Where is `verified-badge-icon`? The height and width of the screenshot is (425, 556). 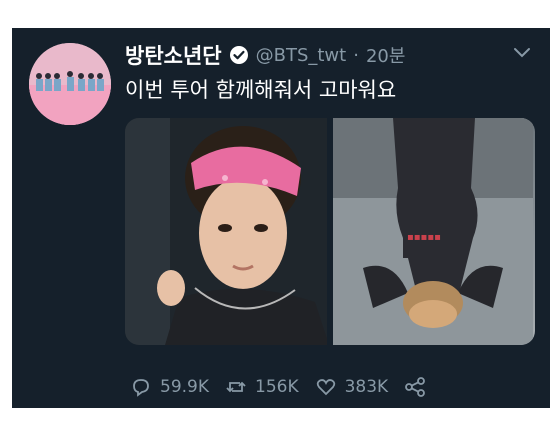
verified-badge-icon is located at coordinates (239, 55).